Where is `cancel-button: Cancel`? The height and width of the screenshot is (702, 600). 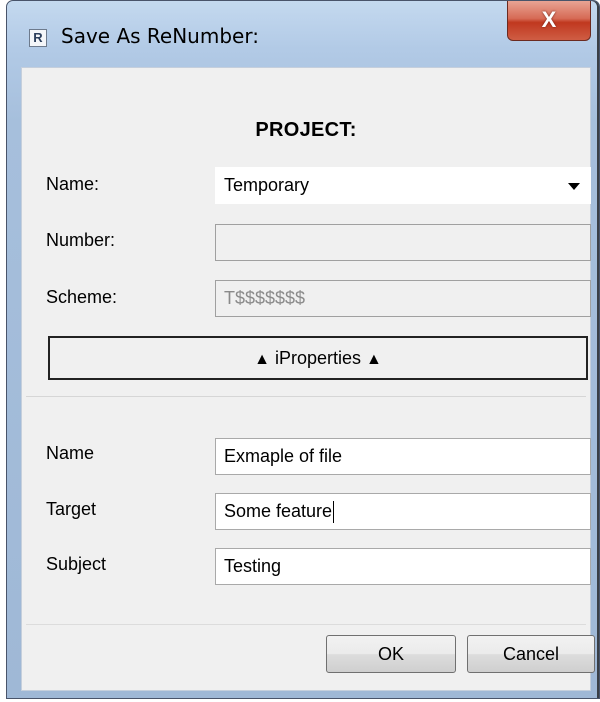
cancel-button: Cancel is located at coordinates (531, 654).